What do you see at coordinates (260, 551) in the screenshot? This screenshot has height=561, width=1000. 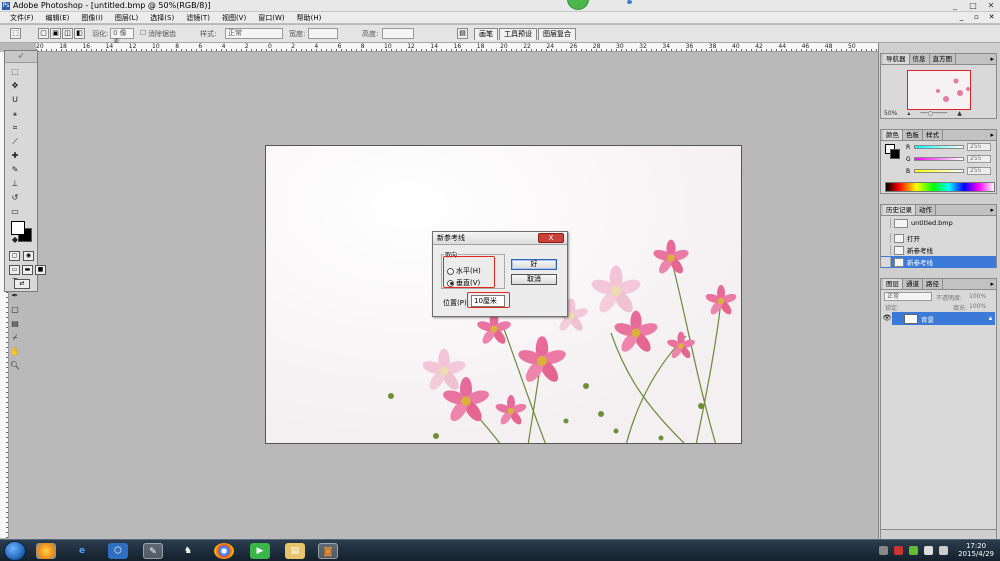 I see `iqiyi-app-icon: ▶` at bounding box center [260, 551].